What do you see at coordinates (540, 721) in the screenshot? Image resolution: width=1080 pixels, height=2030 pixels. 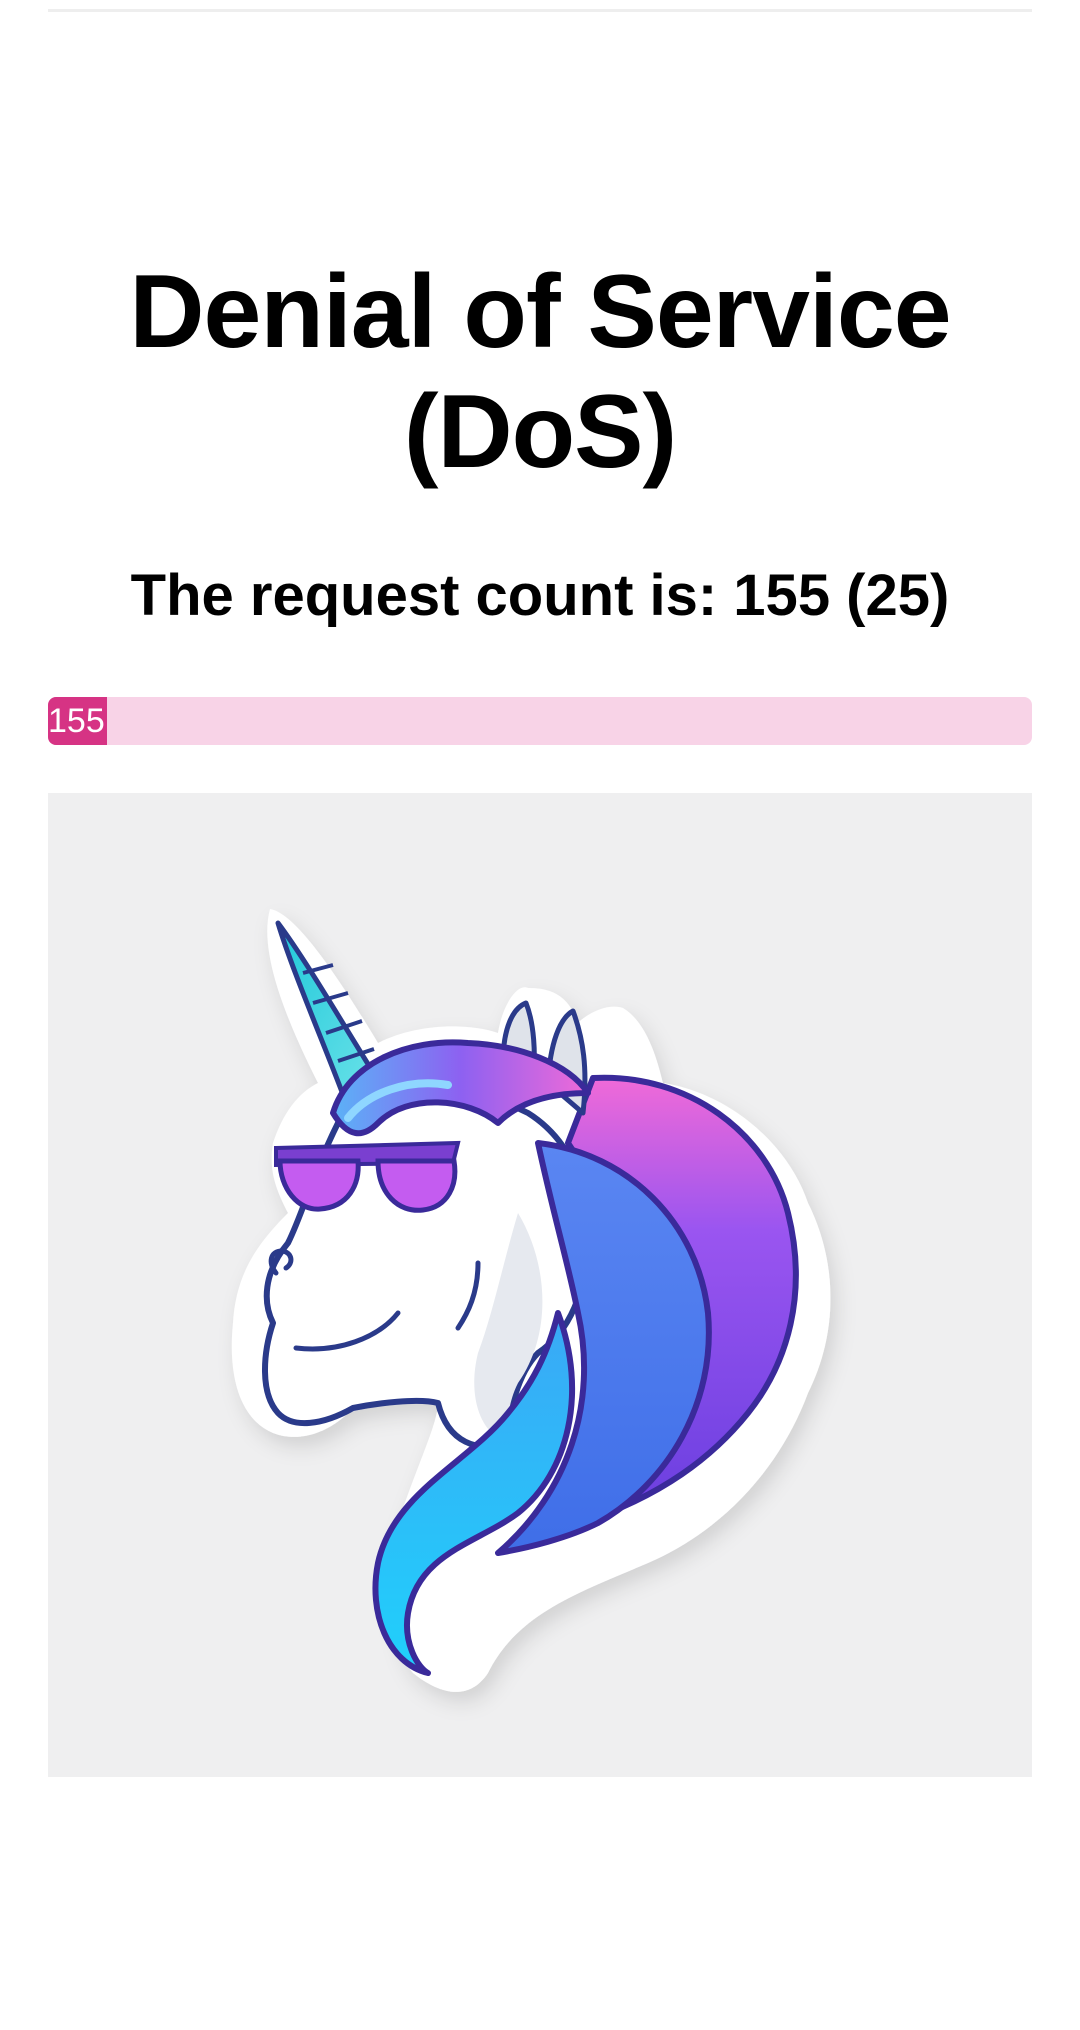 I see `request-progress-bar: 155` at bounding box center [540, 721].